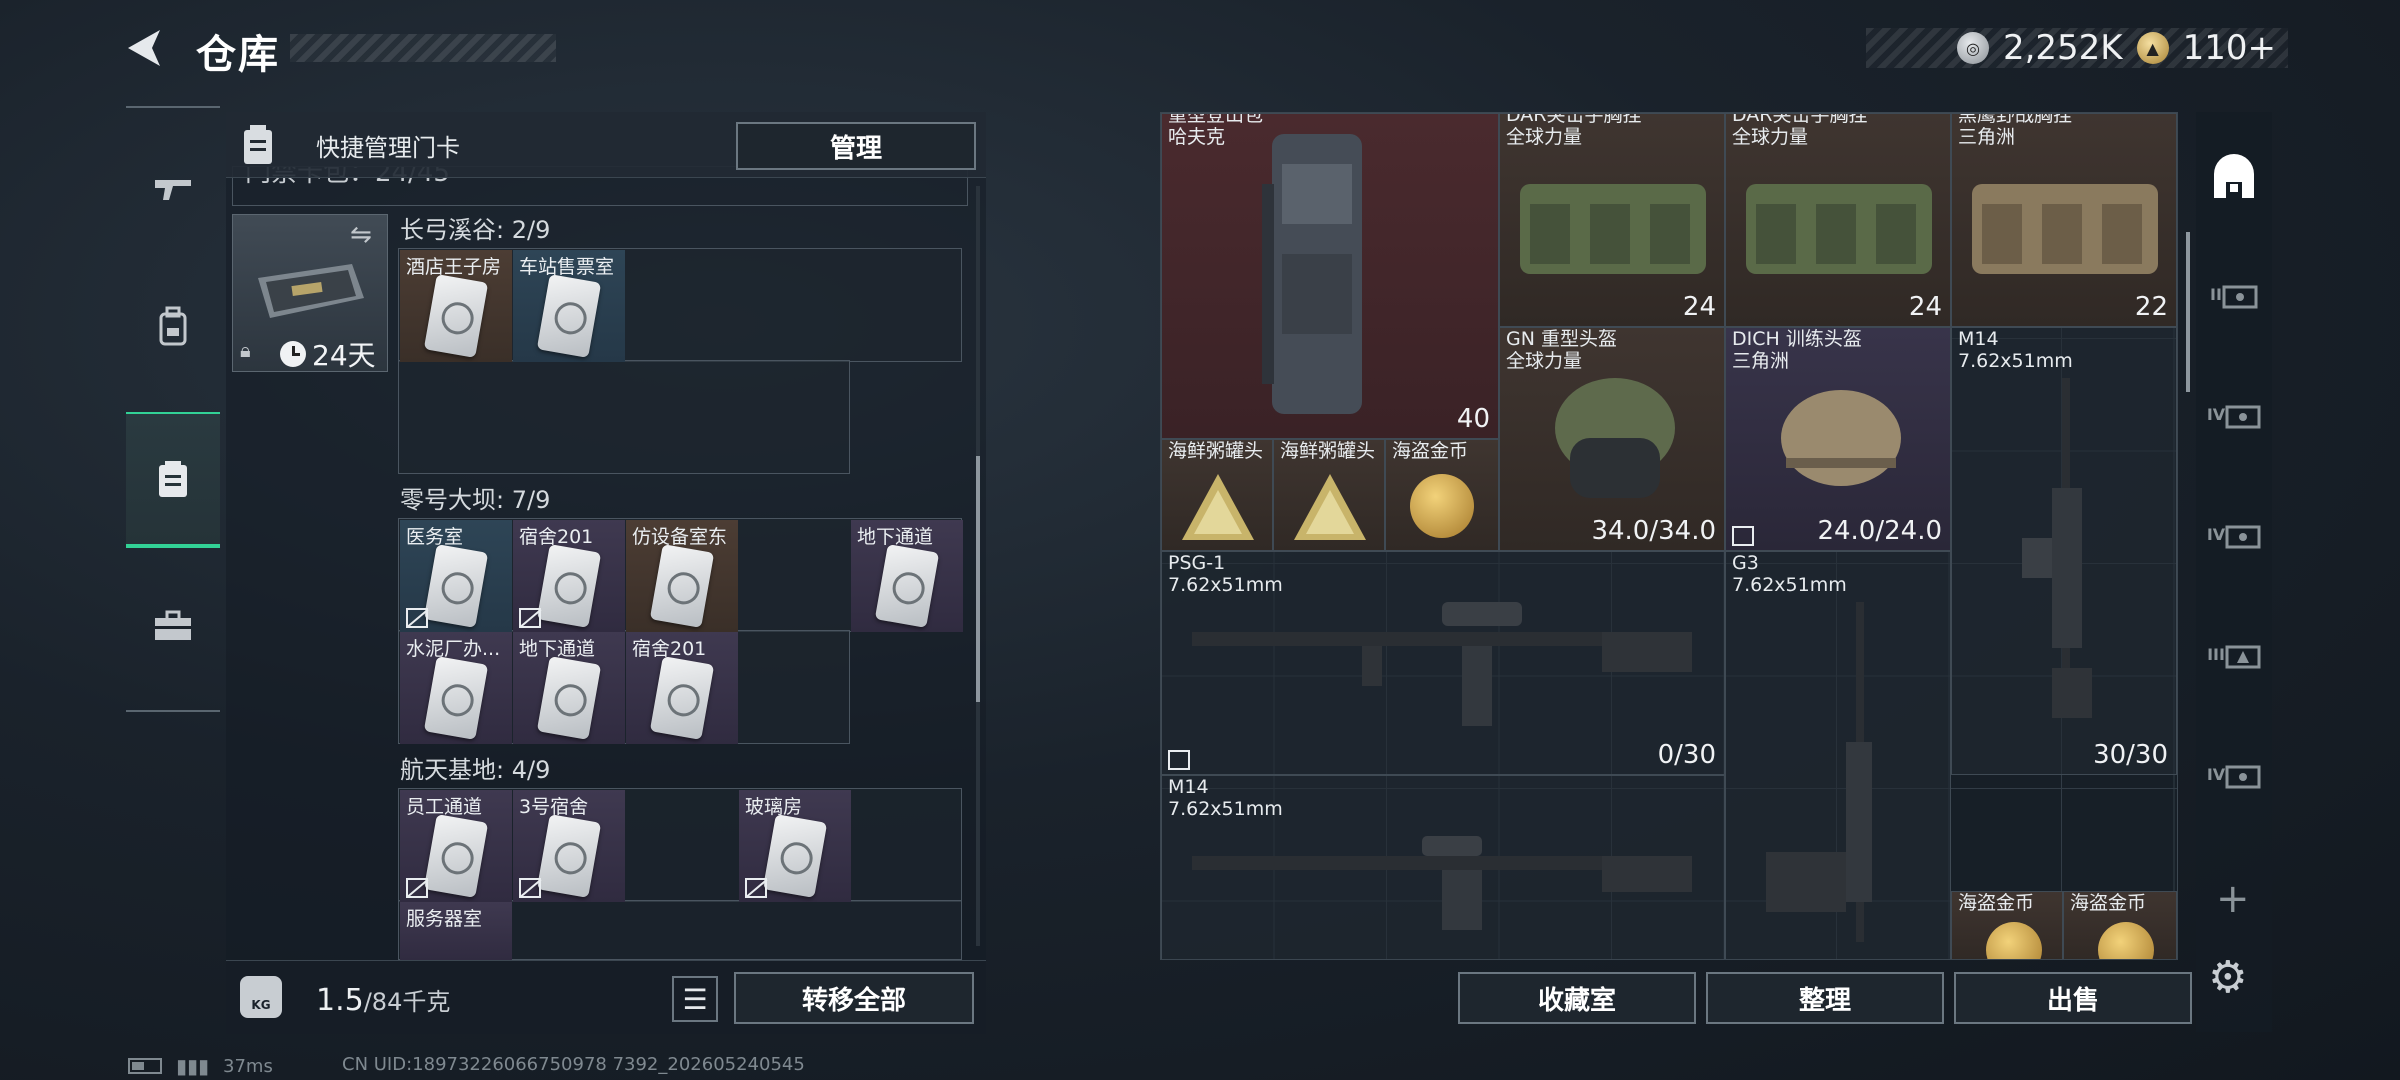 This screenshot has width=2400, height=1080. What do you see at coordinates (895, 537) in the screenshot?
I see `keycard-label: 地下通道` at bounding box center [895, 537].